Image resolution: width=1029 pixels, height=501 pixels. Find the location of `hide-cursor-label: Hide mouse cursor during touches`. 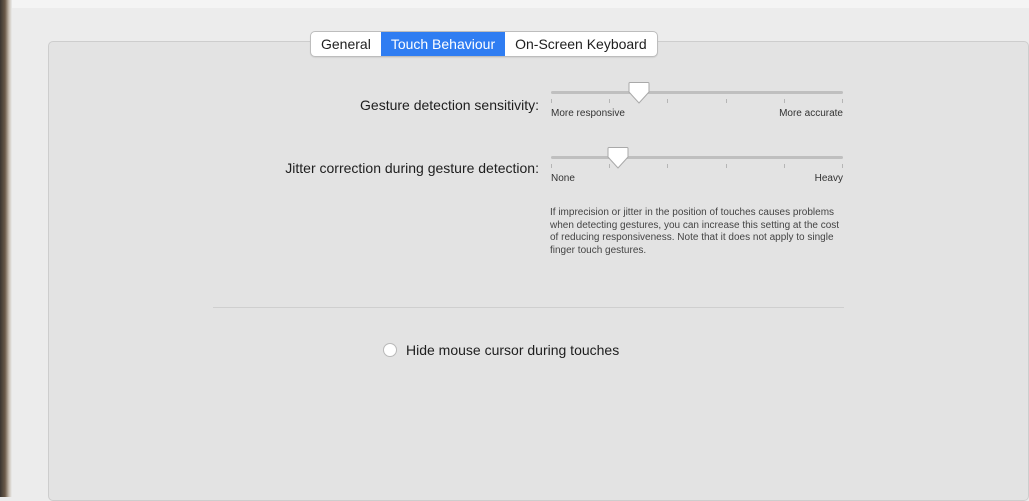

hide-cursor-label: Hide mouse cursor during touches is located at coordinates (513, 350).